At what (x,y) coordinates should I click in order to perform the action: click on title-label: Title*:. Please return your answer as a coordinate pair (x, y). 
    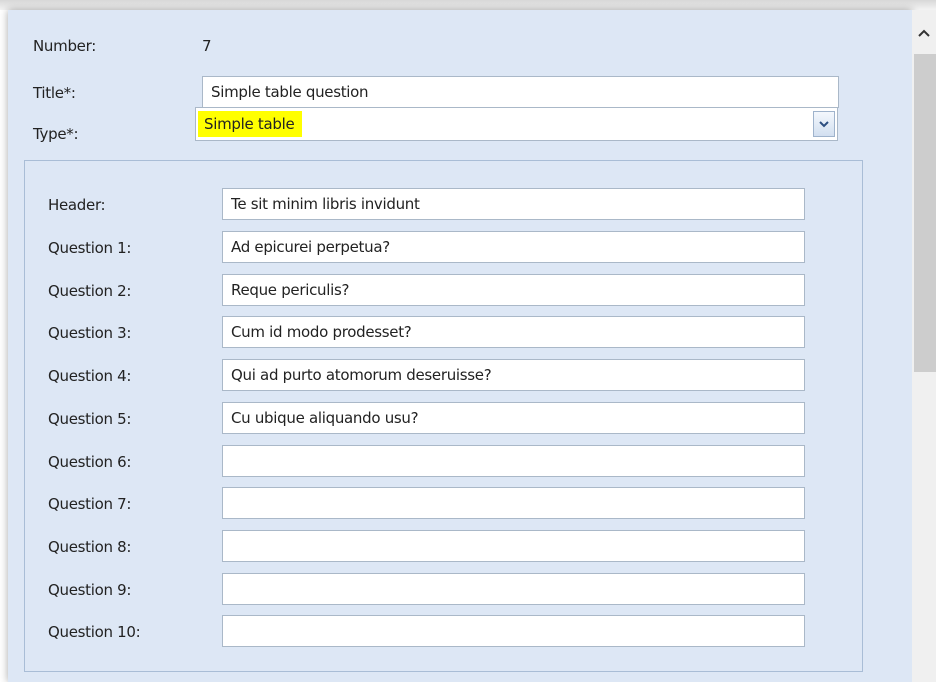
    Looking at the image, I should click on (54, 93).